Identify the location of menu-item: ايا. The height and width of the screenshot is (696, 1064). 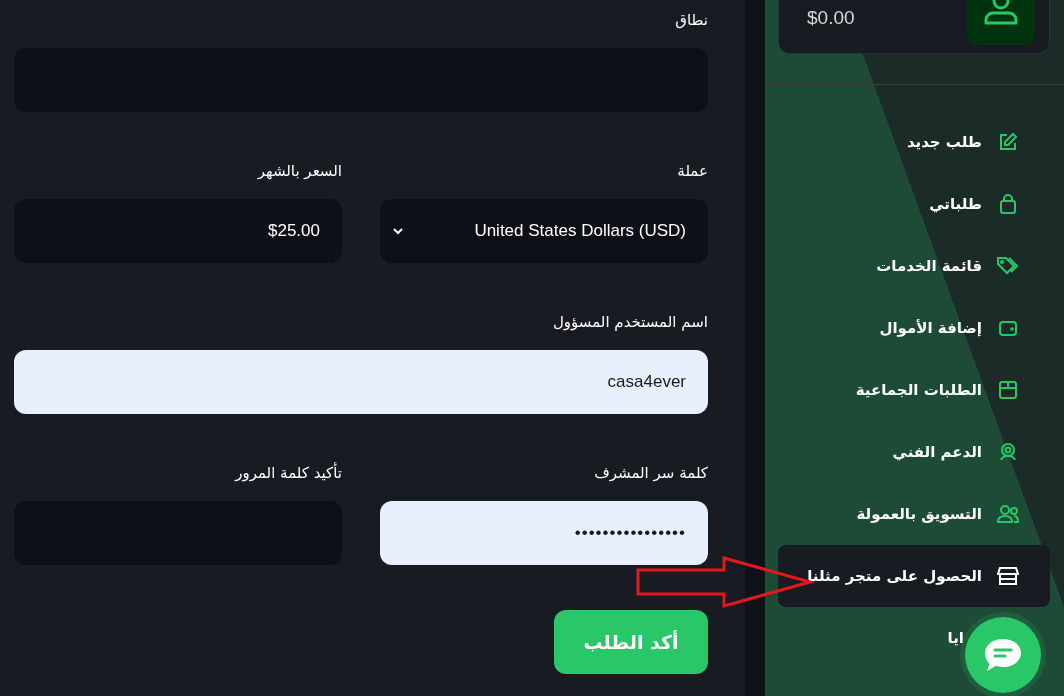
(914, 638).